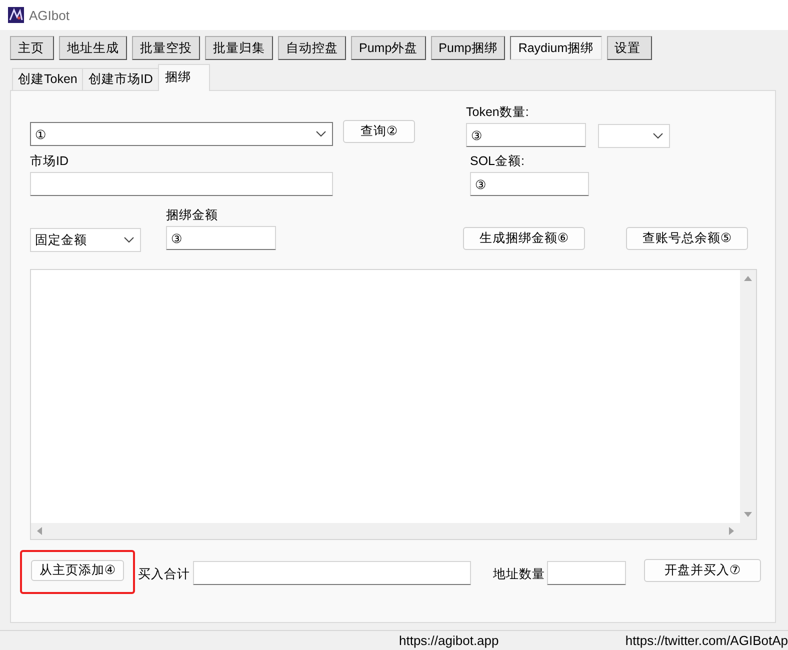 Image resolution: width=788 pixels, height=650 pixels. Describe the element at coordinates (32, 48) in the screenshot. I see `menu-button: 主页` at that location.